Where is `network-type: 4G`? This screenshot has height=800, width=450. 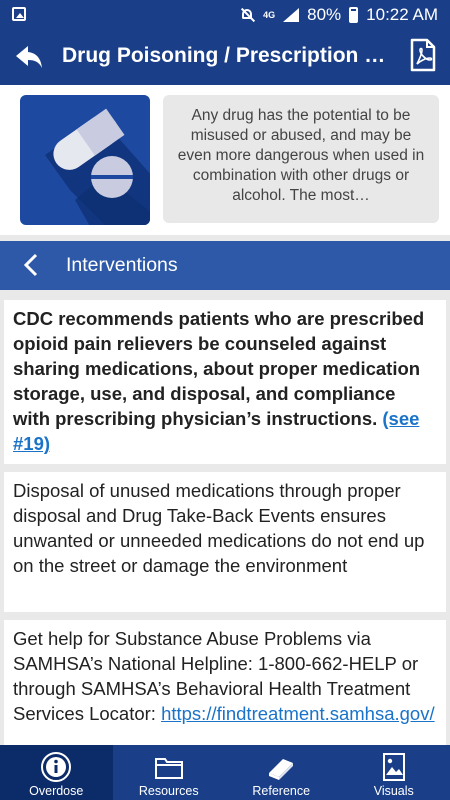
network-type: 4G is located at coordinates (269, 14).